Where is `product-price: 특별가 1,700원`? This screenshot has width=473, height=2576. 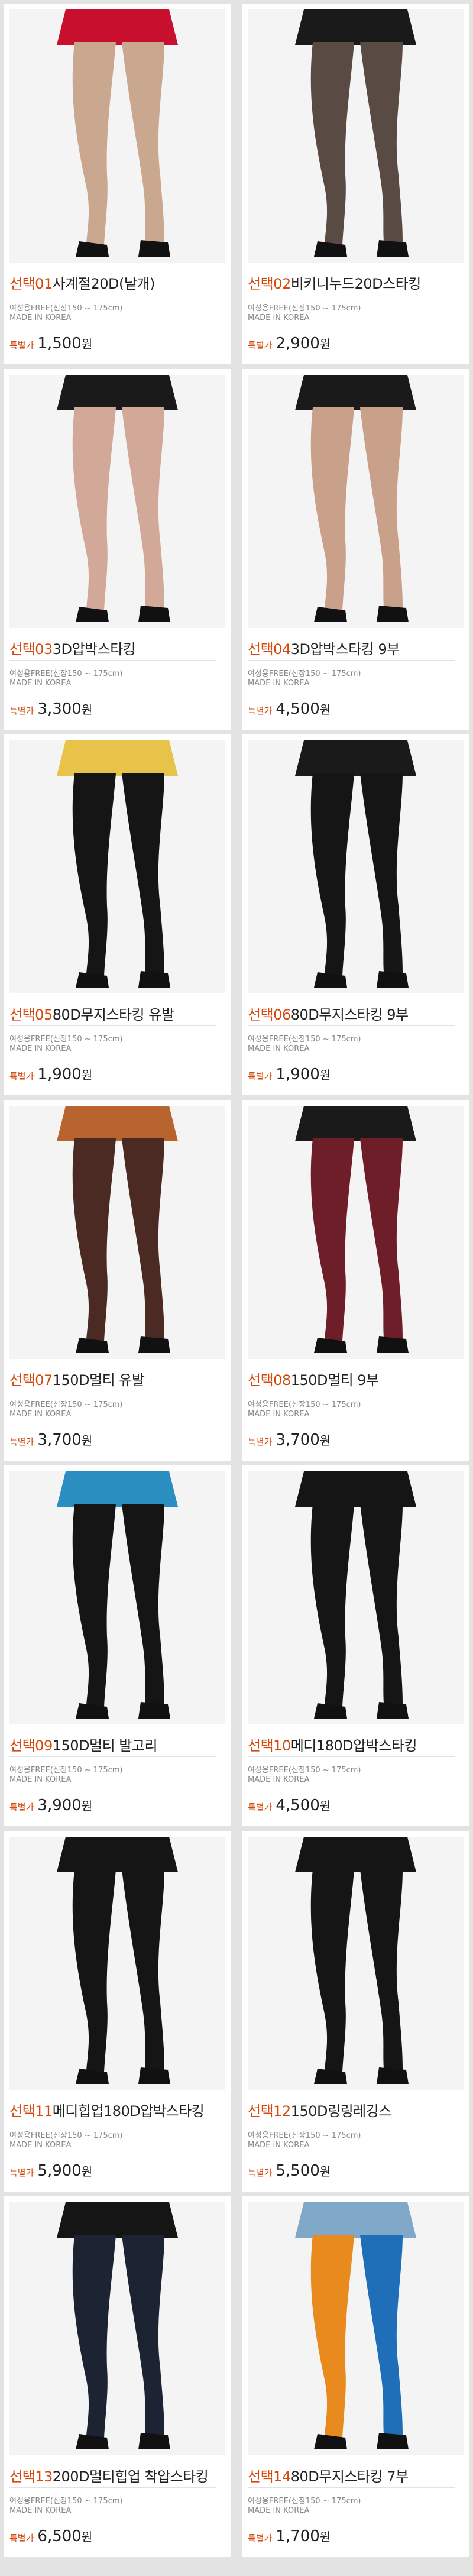
product-price: 특별가 1,700원 is located at coordinates (289, 2536).